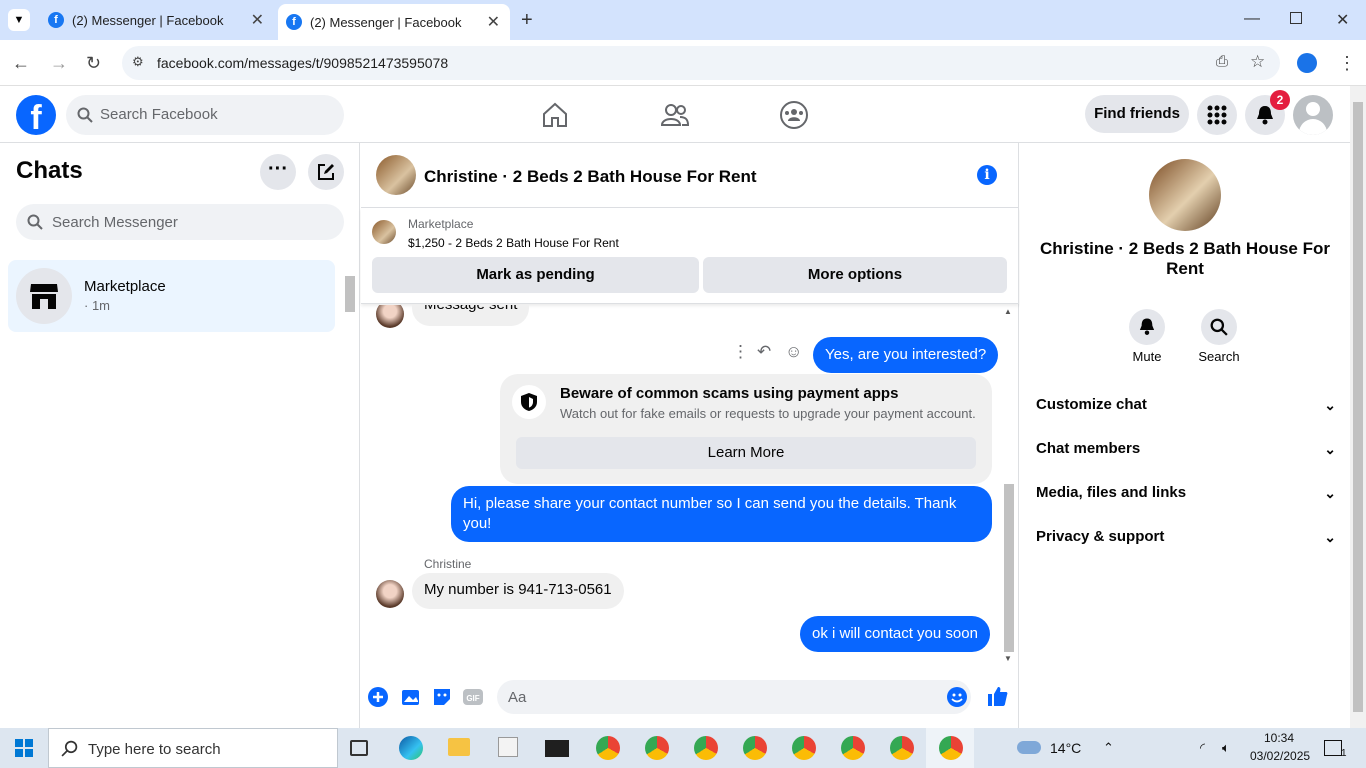 The image size is (1366, 768). What do you see at coordinates (193, 748) in the screenshot?
I see `taskbar-search-input: Type here to search` at bounding box center [193, 748].